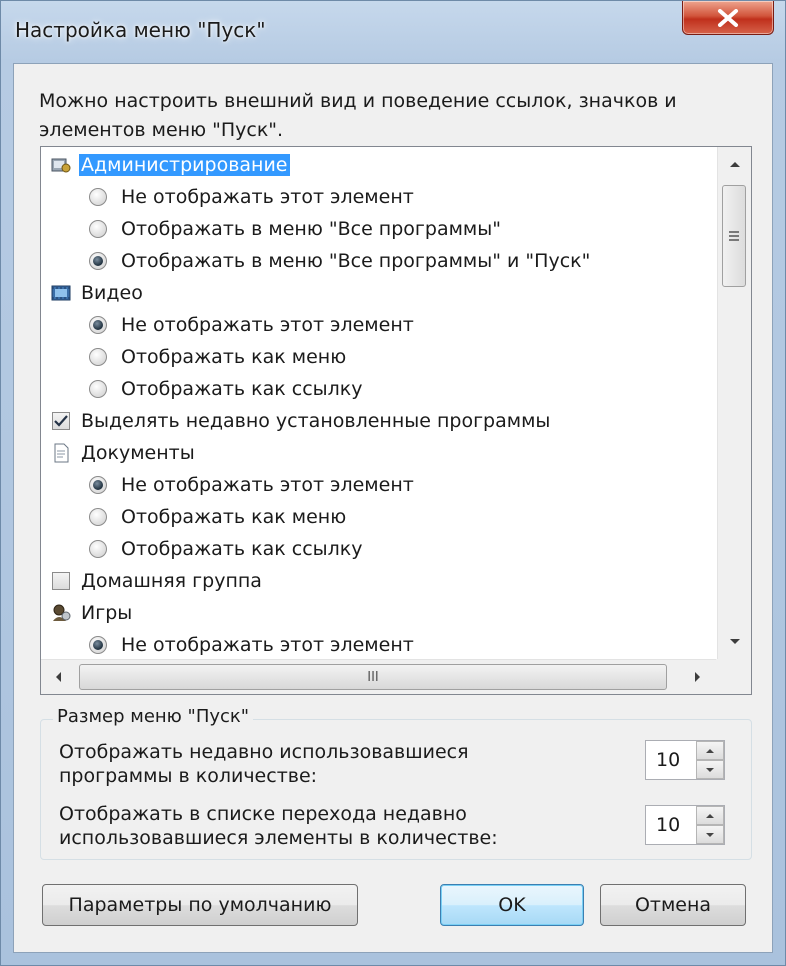  I want to click on arrow-left-icon, so click(58, 677).